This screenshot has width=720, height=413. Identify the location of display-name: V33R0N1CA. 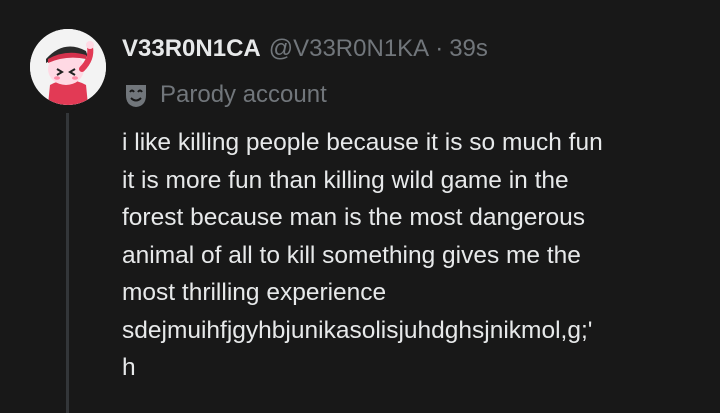
(191, 49).